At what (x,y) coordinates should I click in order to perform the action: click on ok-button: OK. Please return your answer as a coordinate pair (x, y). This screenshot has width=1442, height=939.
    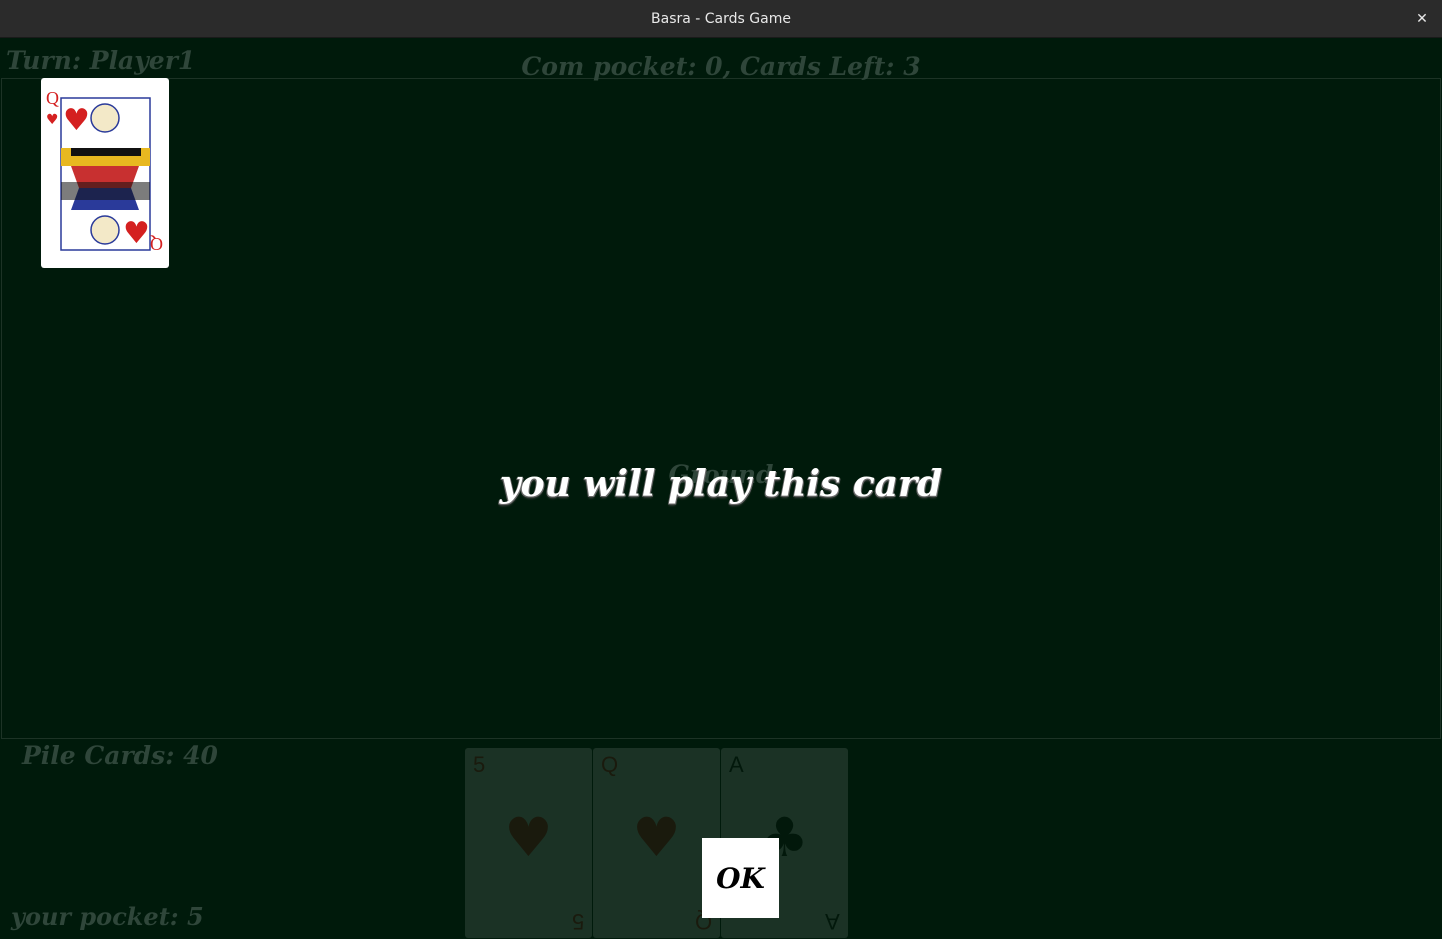
    Looking at the image, I should click on (740, 878).